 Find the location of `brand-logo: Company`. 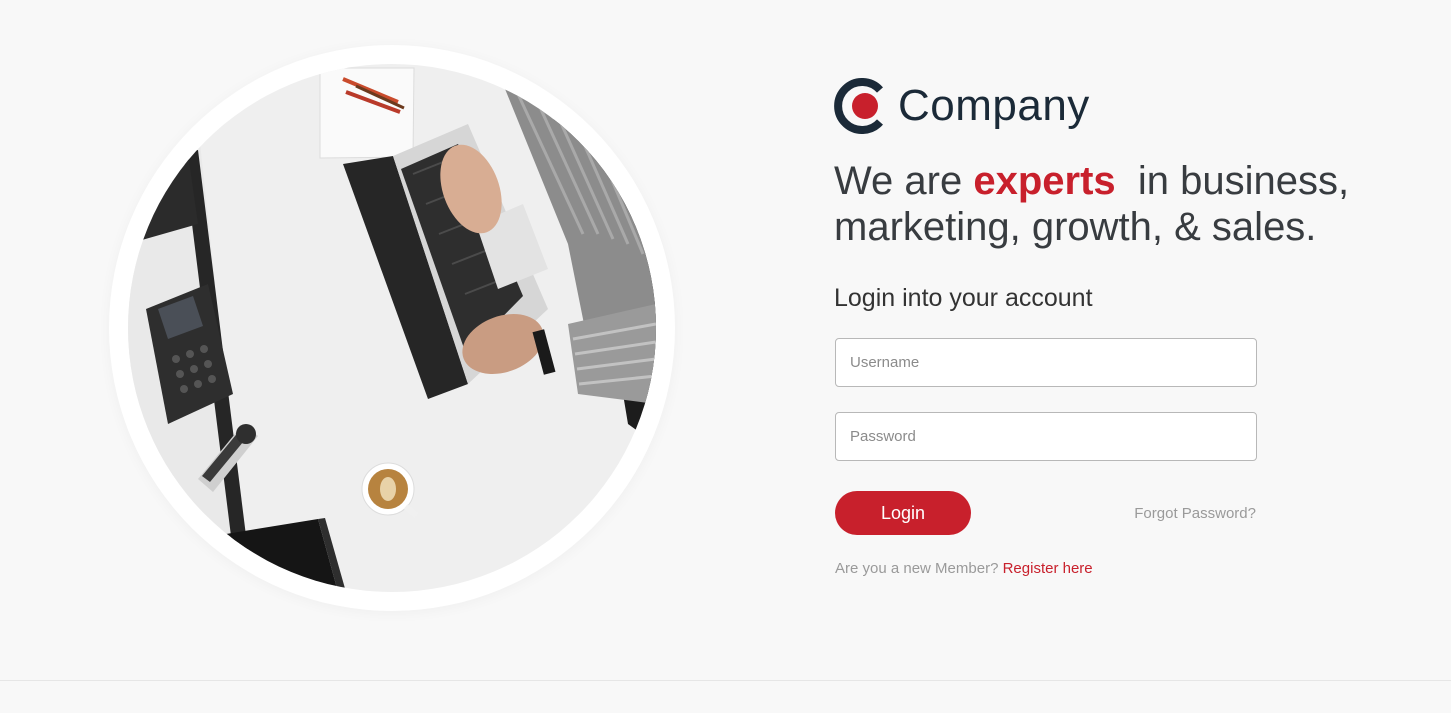

brand-logo: Company is located at coordinates (962, 106).